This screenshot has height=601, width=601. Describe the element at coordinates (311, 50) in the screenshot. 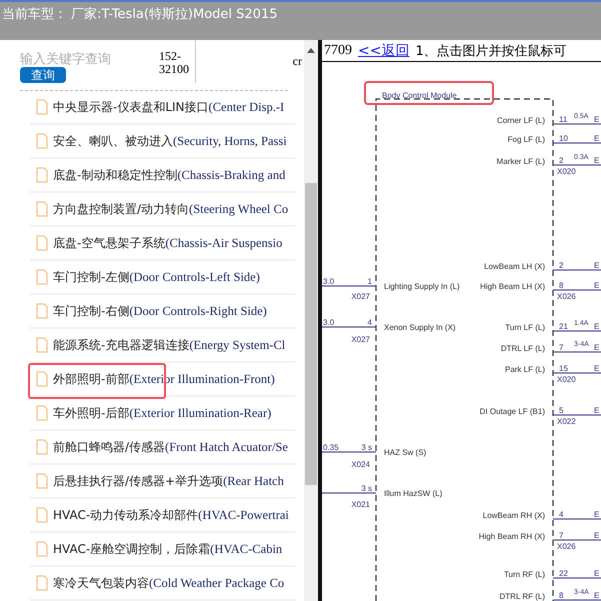

I see `scroll-up-icon` at that location.